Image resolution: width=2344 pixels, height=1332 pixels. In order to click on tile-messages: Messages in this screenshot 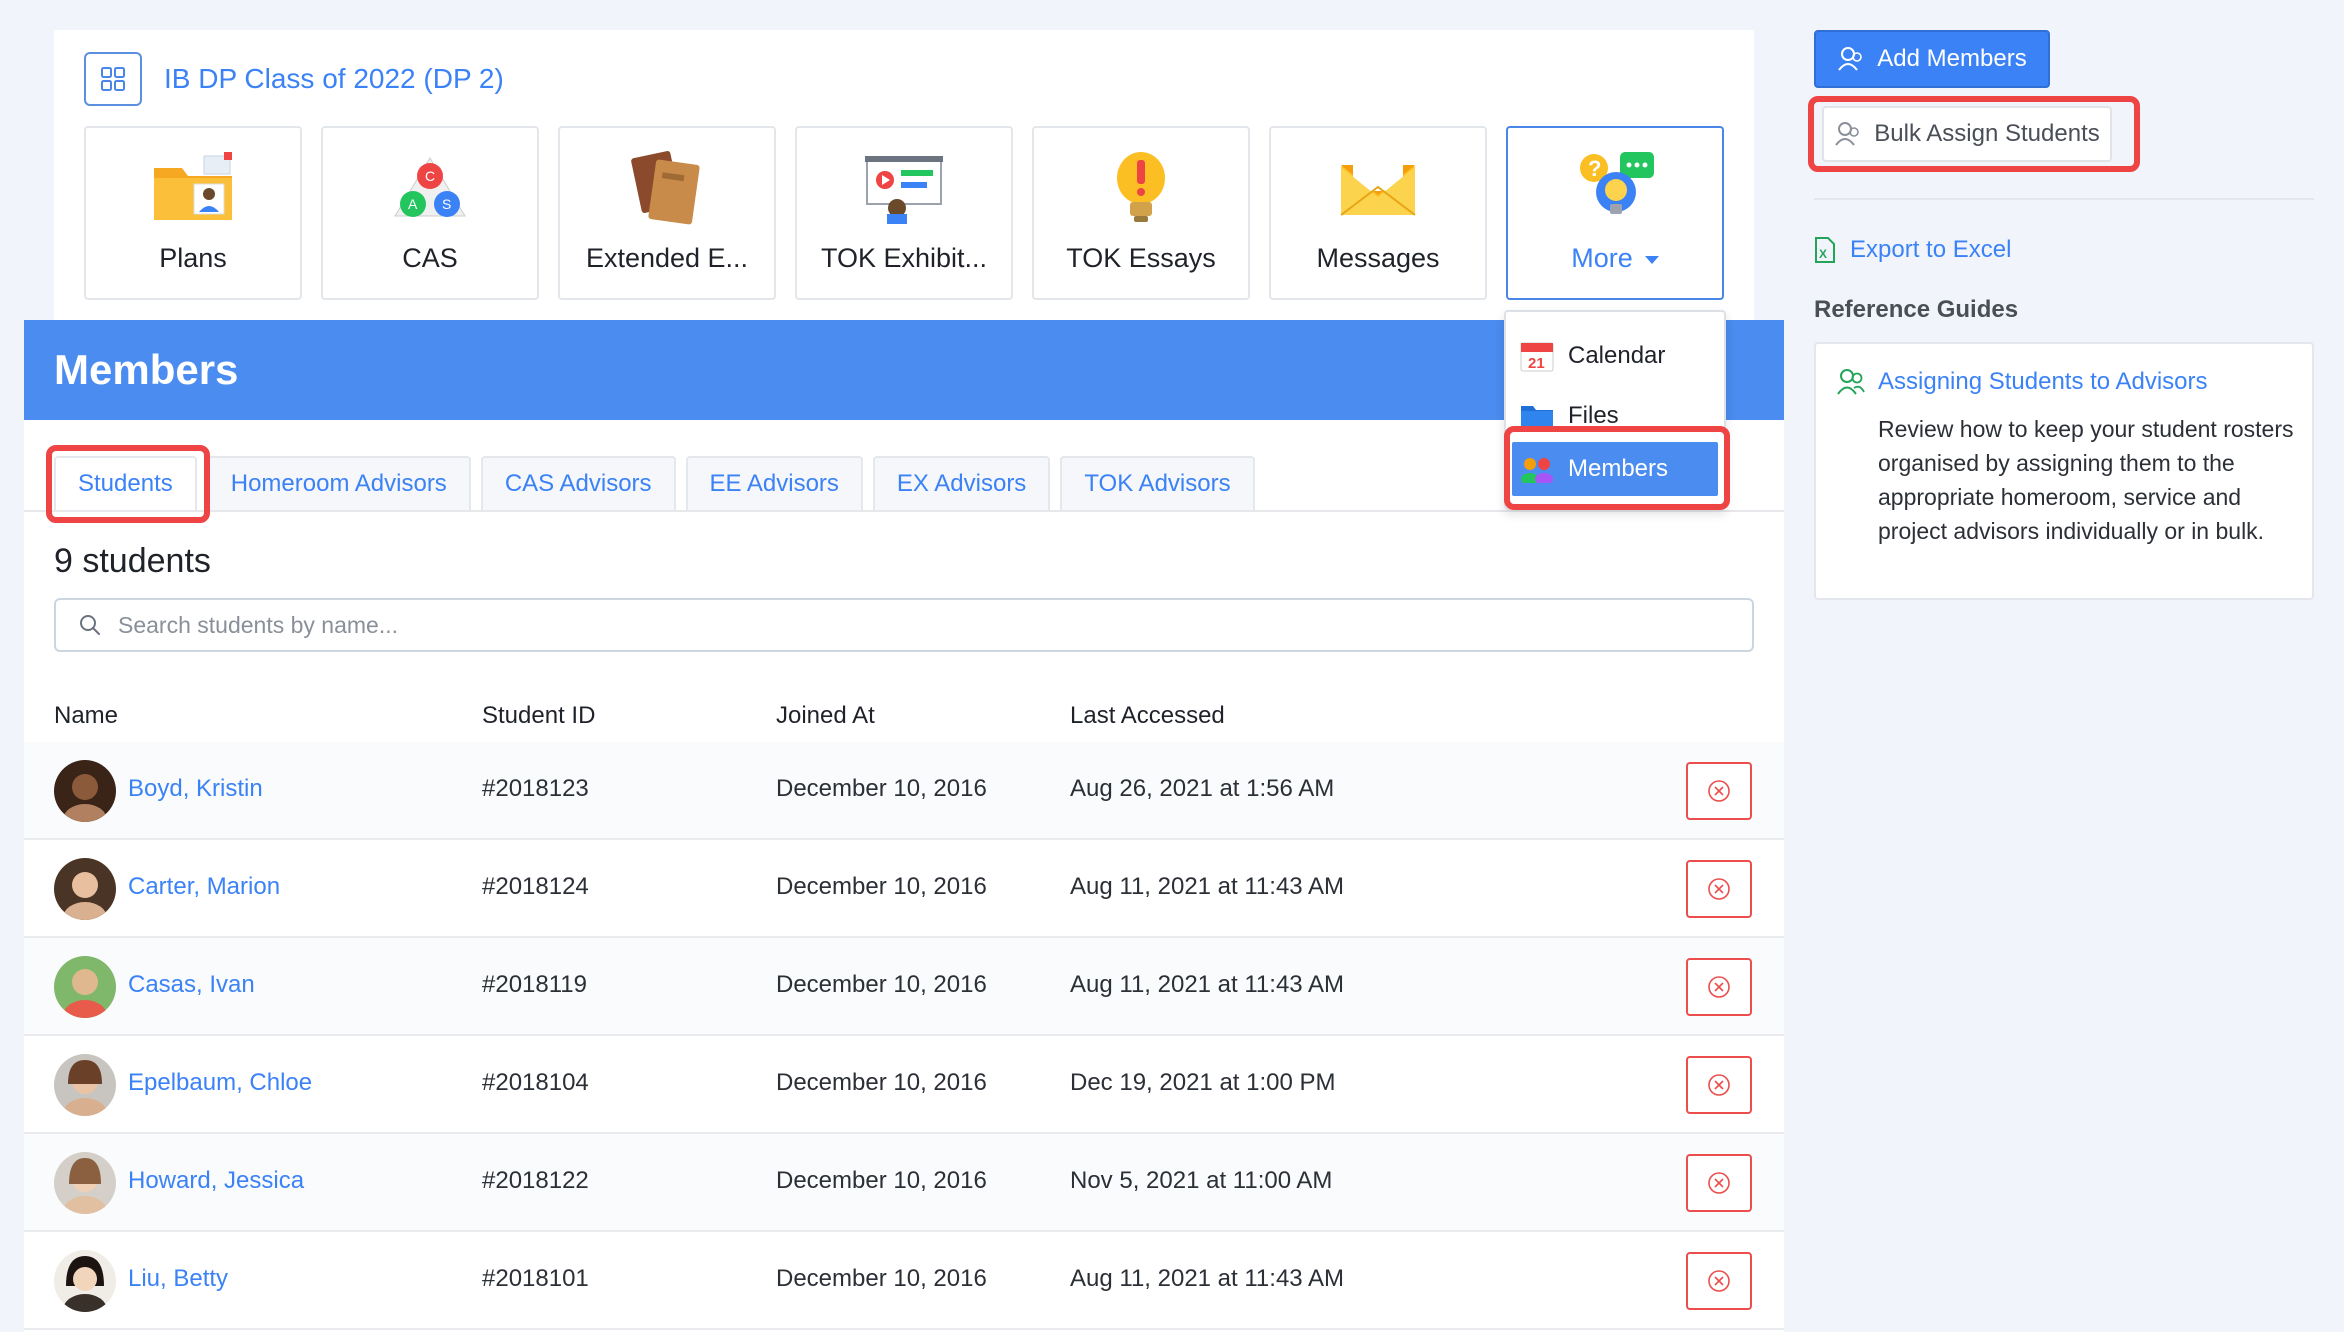, I will do `click(1378, 213)`.